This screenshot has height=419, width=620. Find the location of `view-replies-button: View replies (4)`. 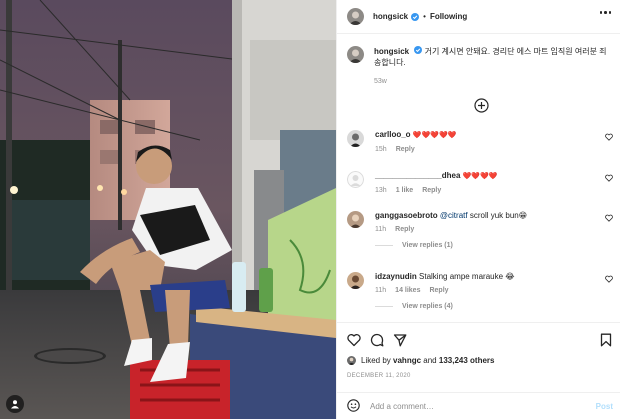

view-replies-button: View replies (4) is located at coordinates (487, 306).